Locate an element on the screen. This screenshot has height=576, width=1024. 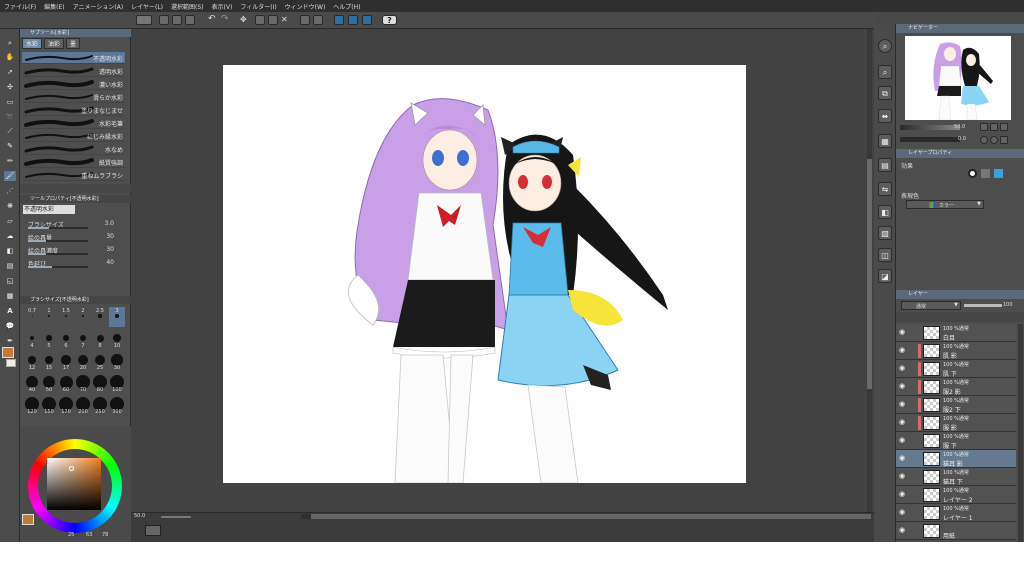
brush-item: 紙質強調 is located at coordinates (73, 162).